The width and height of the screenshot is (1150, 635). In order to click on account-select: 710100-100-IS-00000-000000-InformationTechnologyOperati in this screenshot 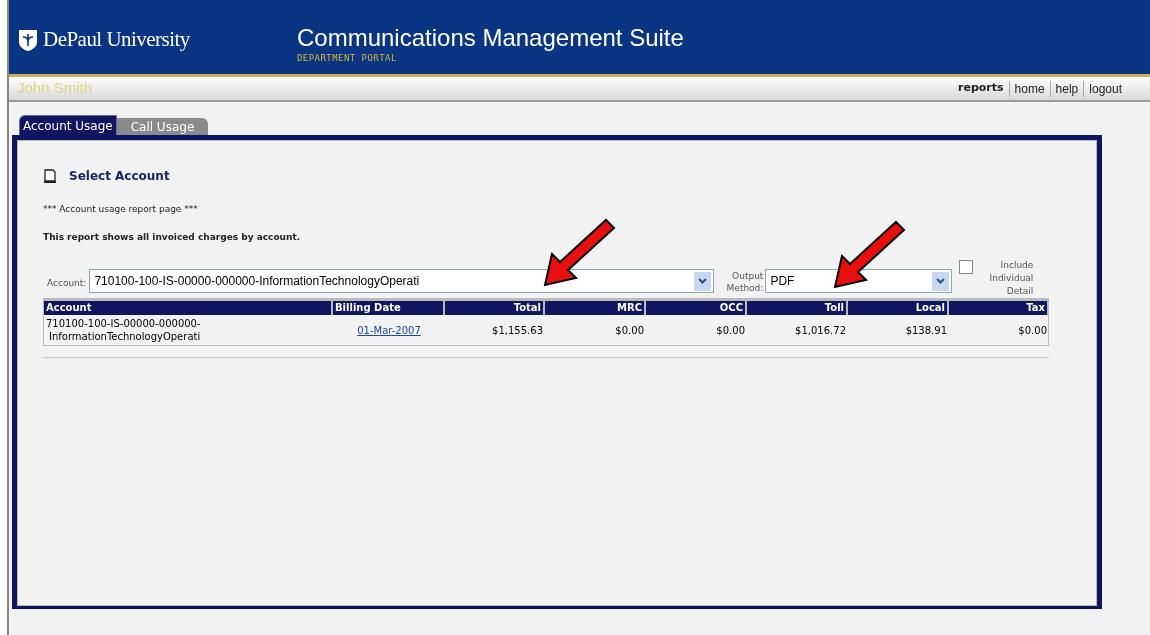, I will do `click(402, 281)`.